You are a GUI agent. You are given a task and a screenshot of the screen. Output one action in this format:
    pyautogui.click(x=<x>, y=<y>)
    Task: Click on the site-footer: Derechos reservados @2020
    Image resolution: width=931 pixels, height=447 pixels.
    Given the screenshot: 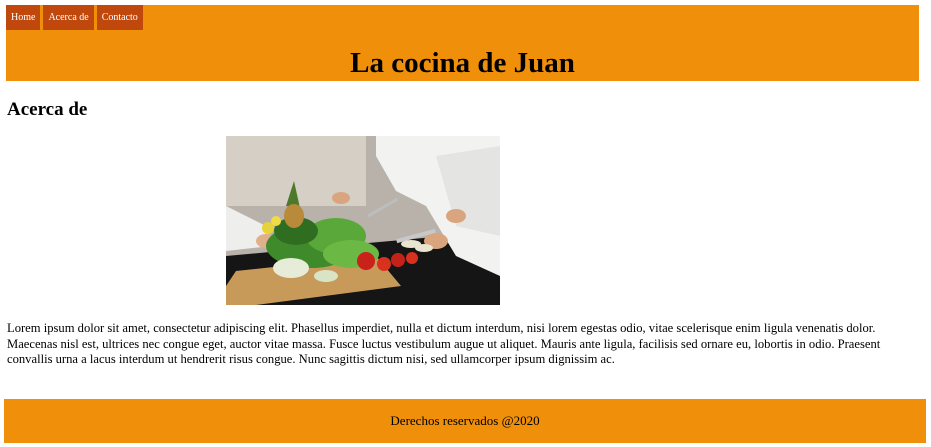 What is the action you would take?
    pyautogui.click(x=465, y=421)
    